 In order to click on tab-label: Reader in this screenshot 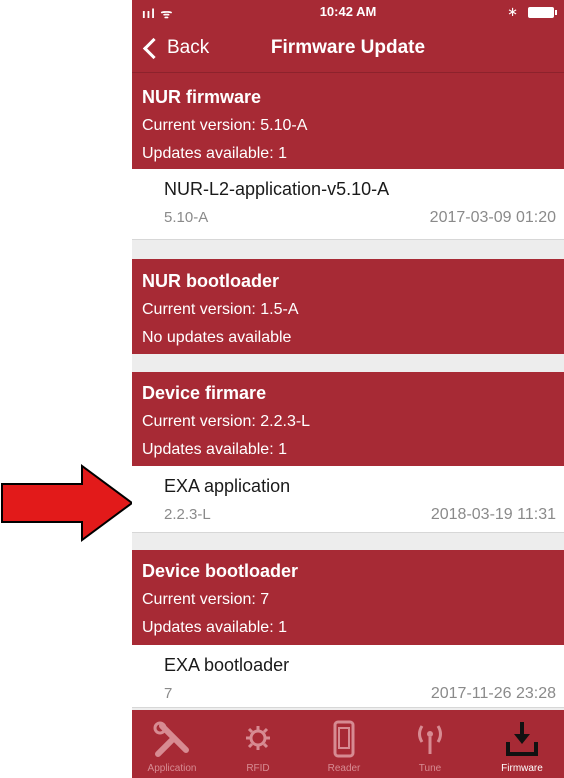, I will do `click(344, 768)`.